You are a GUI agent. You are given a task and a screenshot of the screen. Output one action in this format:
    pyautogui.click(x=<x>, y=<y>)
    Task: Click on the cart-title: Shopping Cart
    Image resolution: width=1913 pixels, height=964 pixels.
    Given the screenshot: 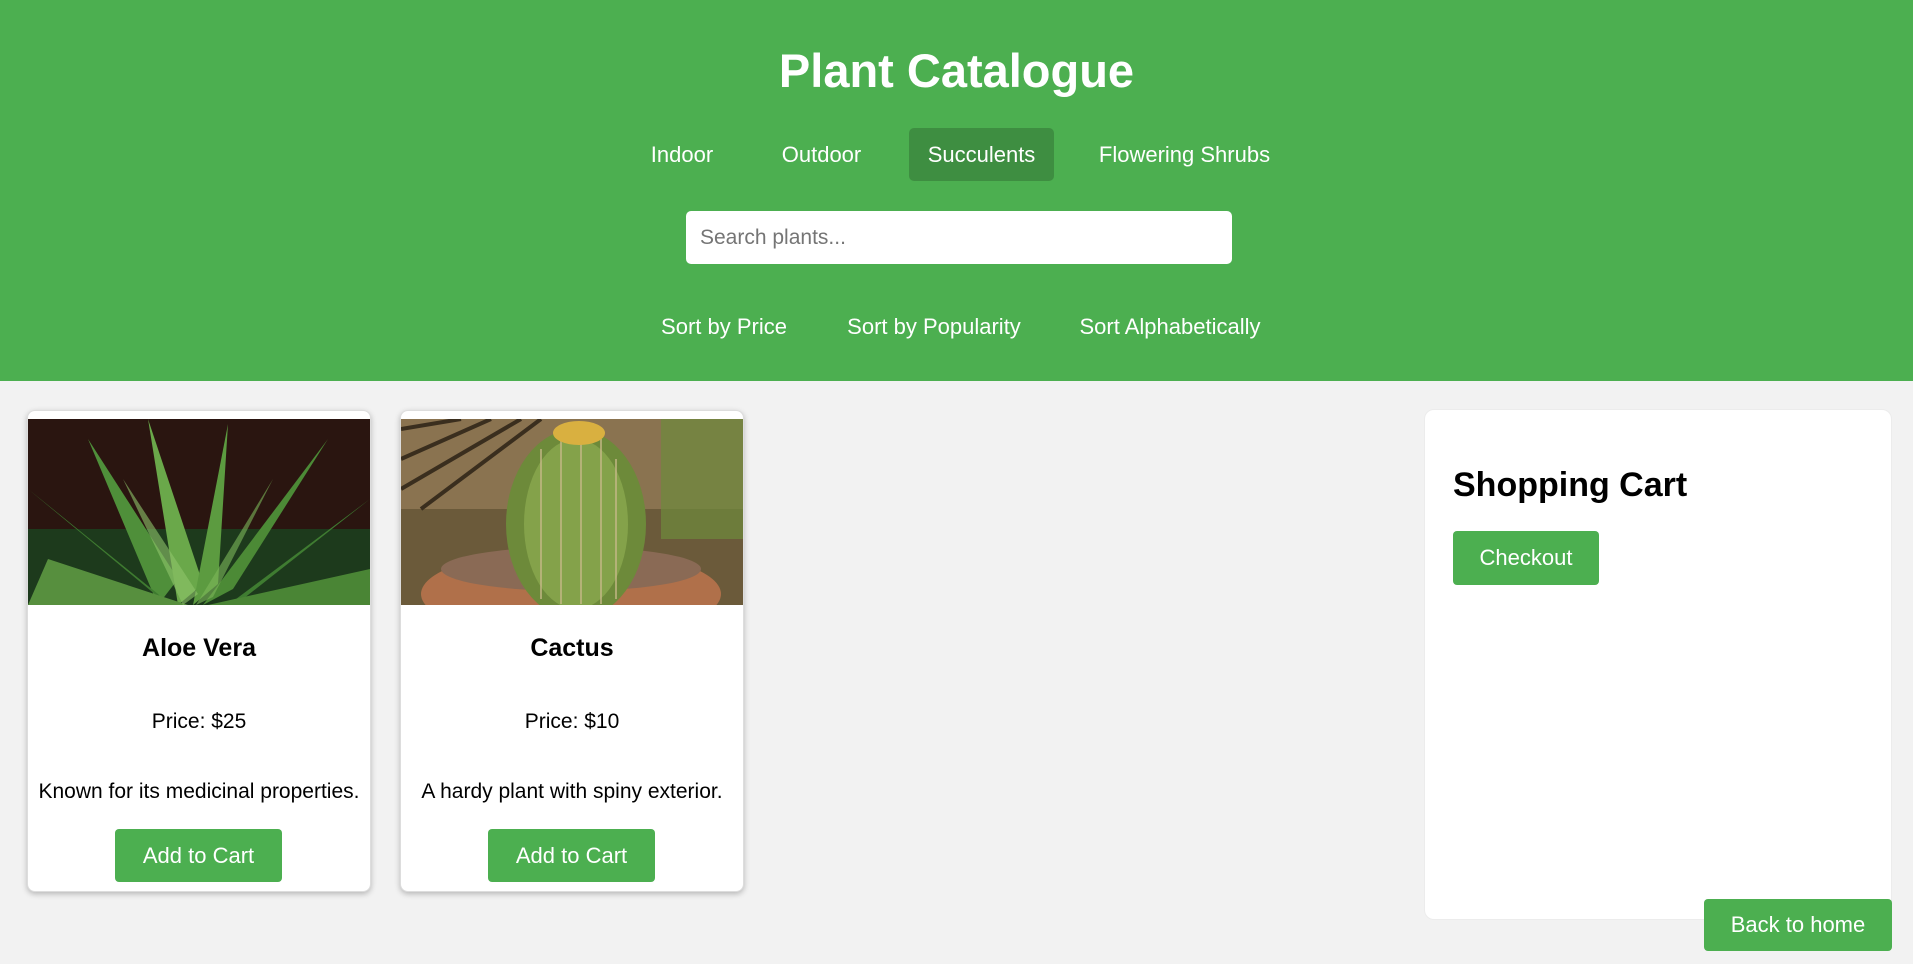 What is the action you would take?
    pyautogui.click(x=1570, y=485)
    